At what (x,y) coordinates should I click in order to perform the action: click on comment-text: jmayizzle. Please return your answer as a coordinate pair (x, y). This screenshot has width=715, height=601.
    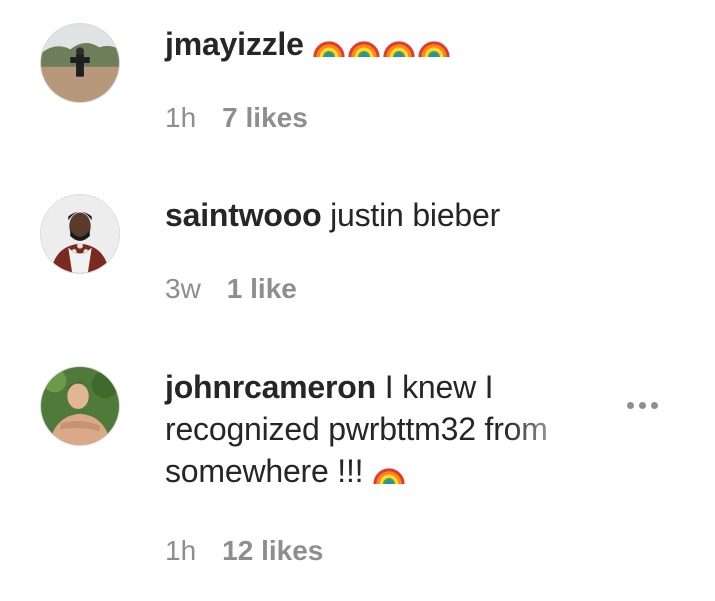
    Looking at the image, I should click on (308, 44).